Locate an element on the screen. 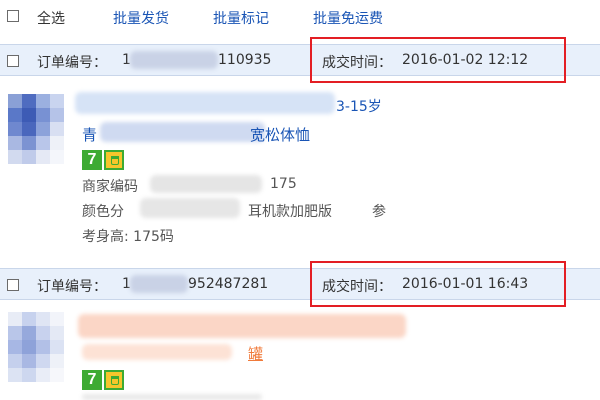  merchant-code-label: 商家编码 is located at coordinates (110, 187).